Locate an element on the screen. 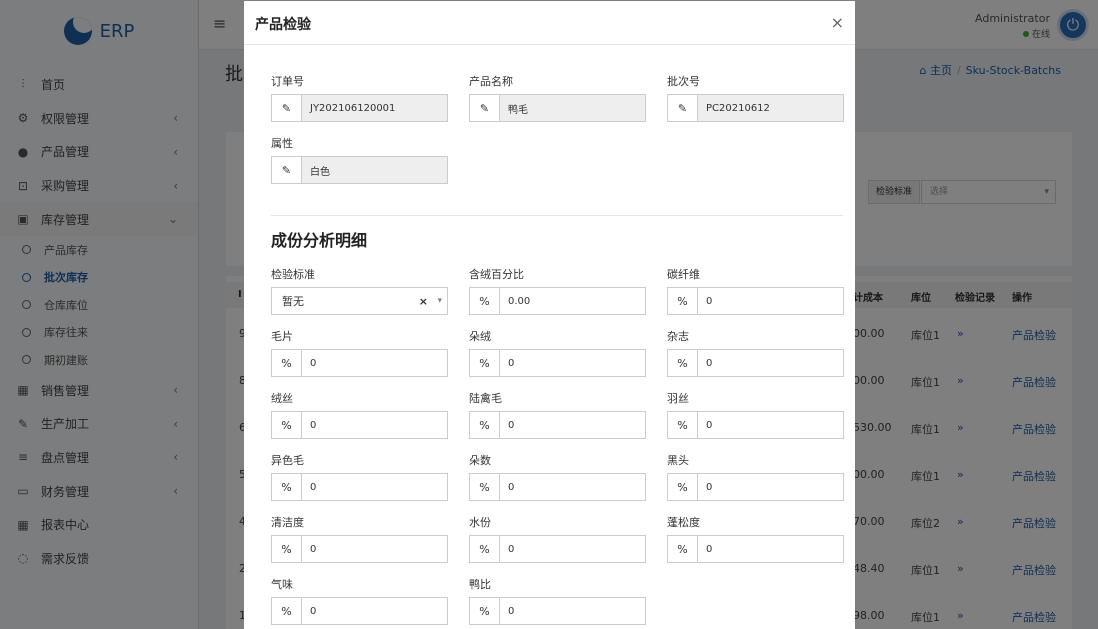 This screenshot has height=629, width=1098. section-divider is located at coordinates (557, 215).